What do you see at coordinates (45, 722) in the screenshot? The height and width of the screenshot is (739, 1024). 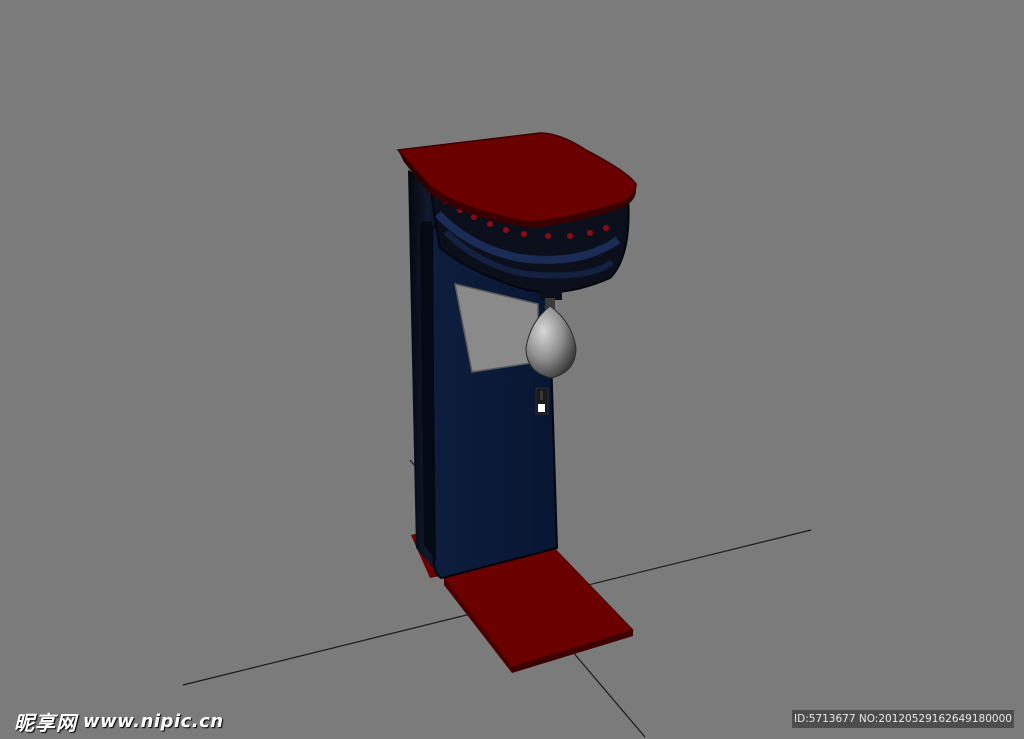 I see `watermark-site-name: 昵享网` at bounding box center [45, 722].